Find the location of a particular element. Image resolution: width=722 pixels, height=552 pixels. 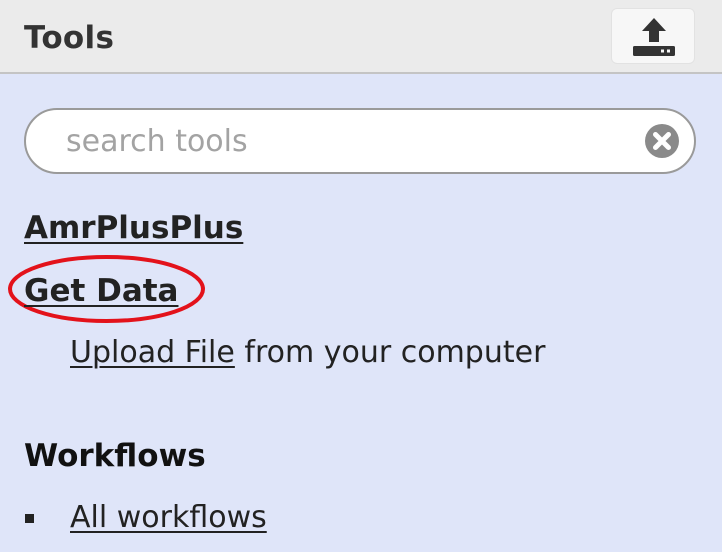

upload-file-description: from your computer is located at coordinates (390, 352).